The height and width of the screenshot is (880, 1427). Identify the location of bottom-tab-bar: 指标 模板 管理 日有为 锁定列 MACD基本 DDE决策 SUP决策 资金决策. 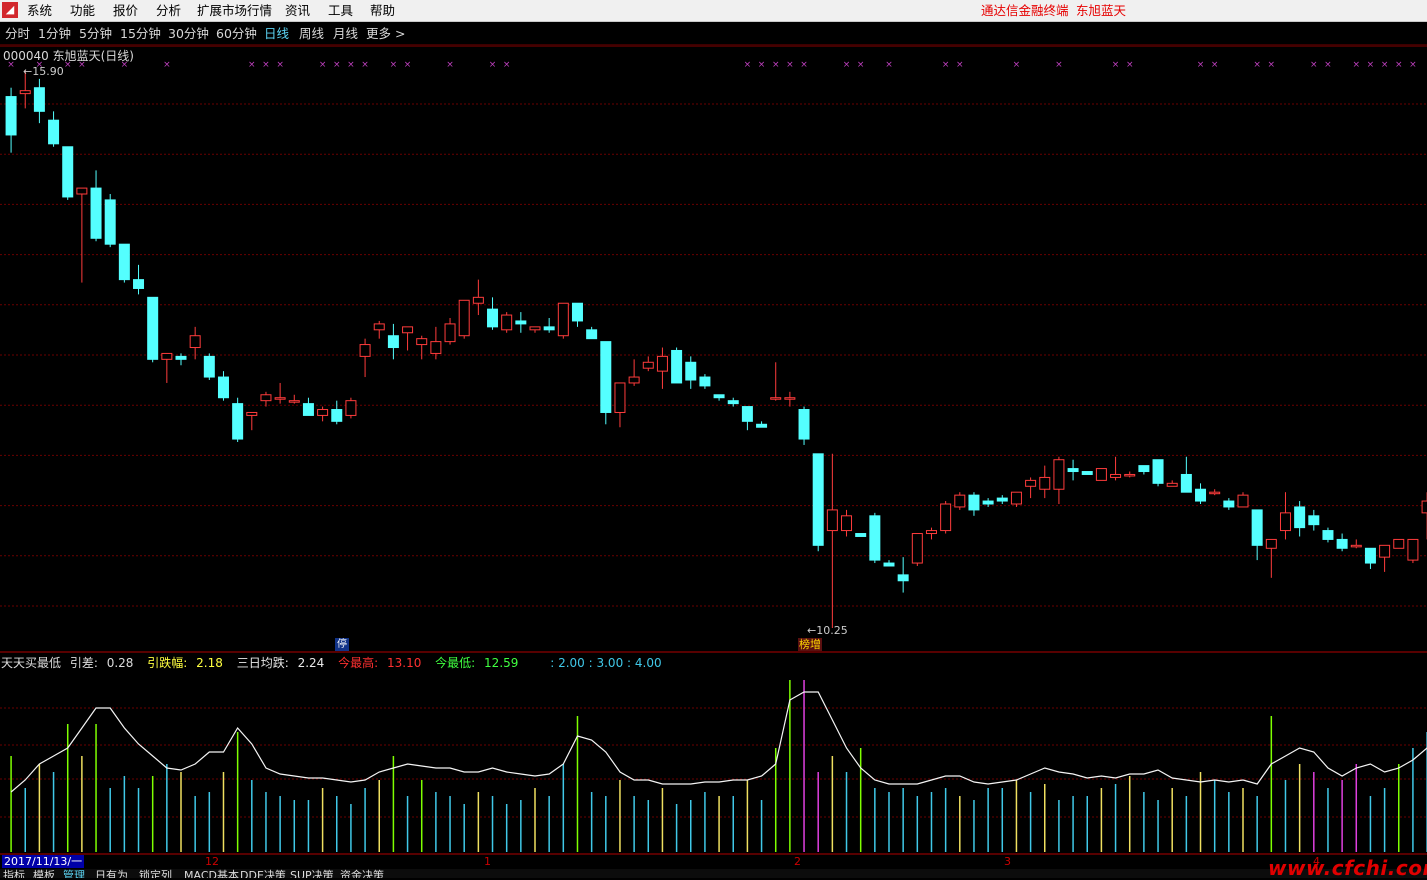
(713, 873).